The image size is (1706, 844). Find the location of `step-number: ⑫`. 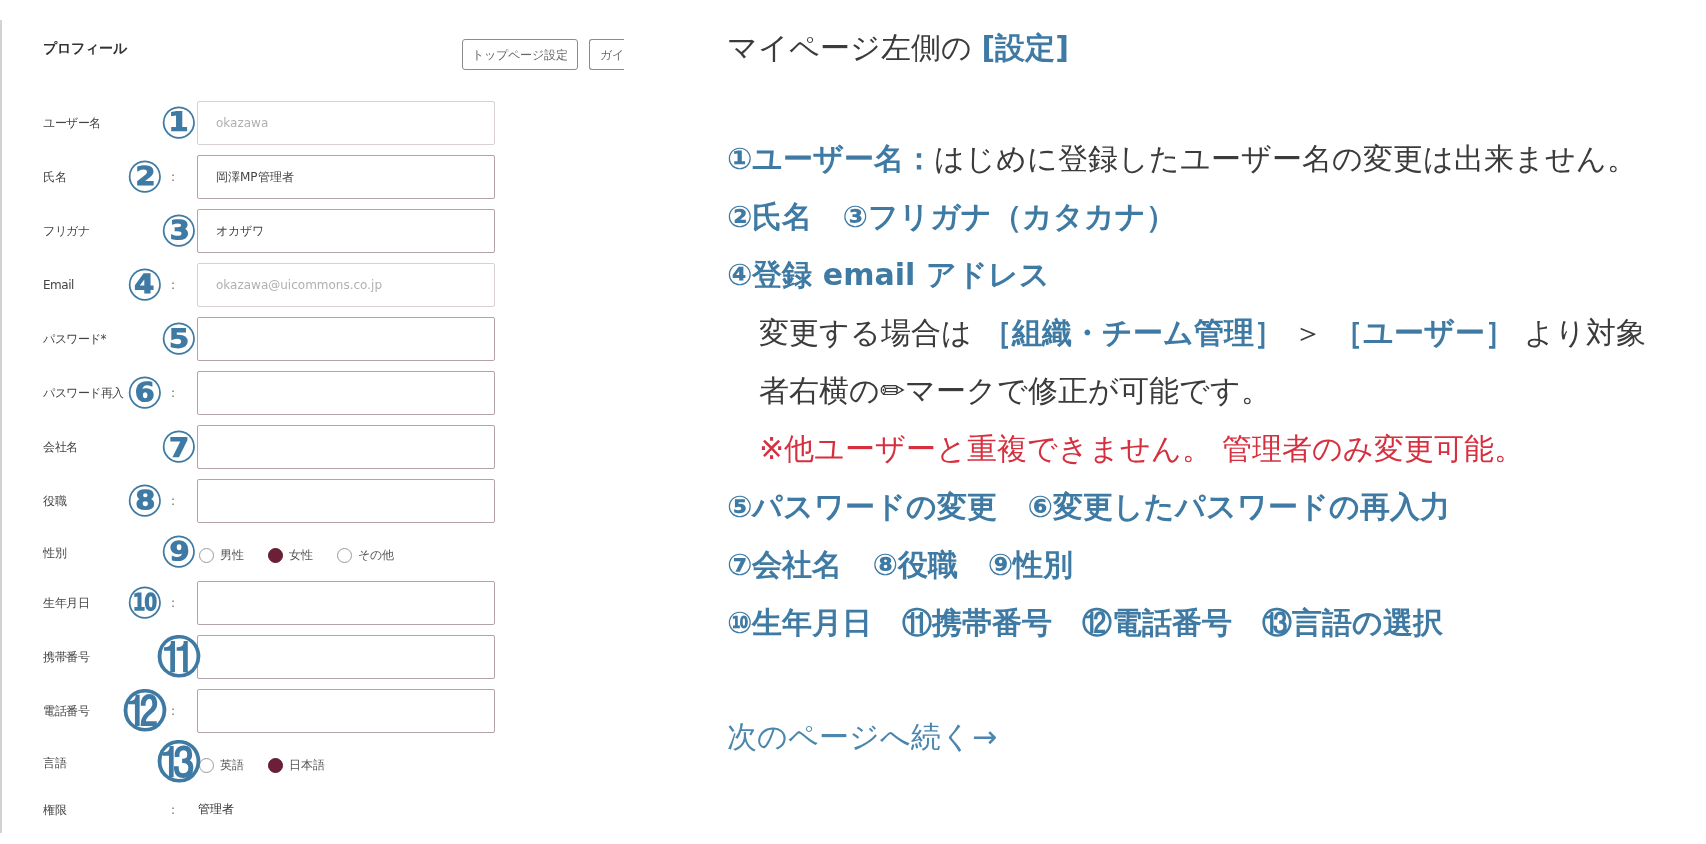

step-number: ⑫ is located at coordinates (145, 711).